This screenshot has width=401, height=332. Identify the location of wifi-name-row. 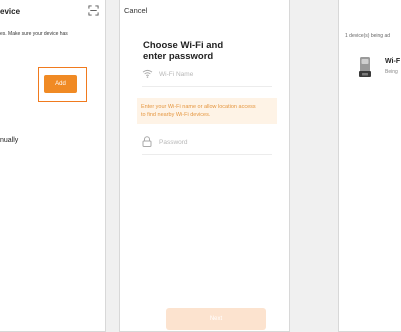
(207, 74).